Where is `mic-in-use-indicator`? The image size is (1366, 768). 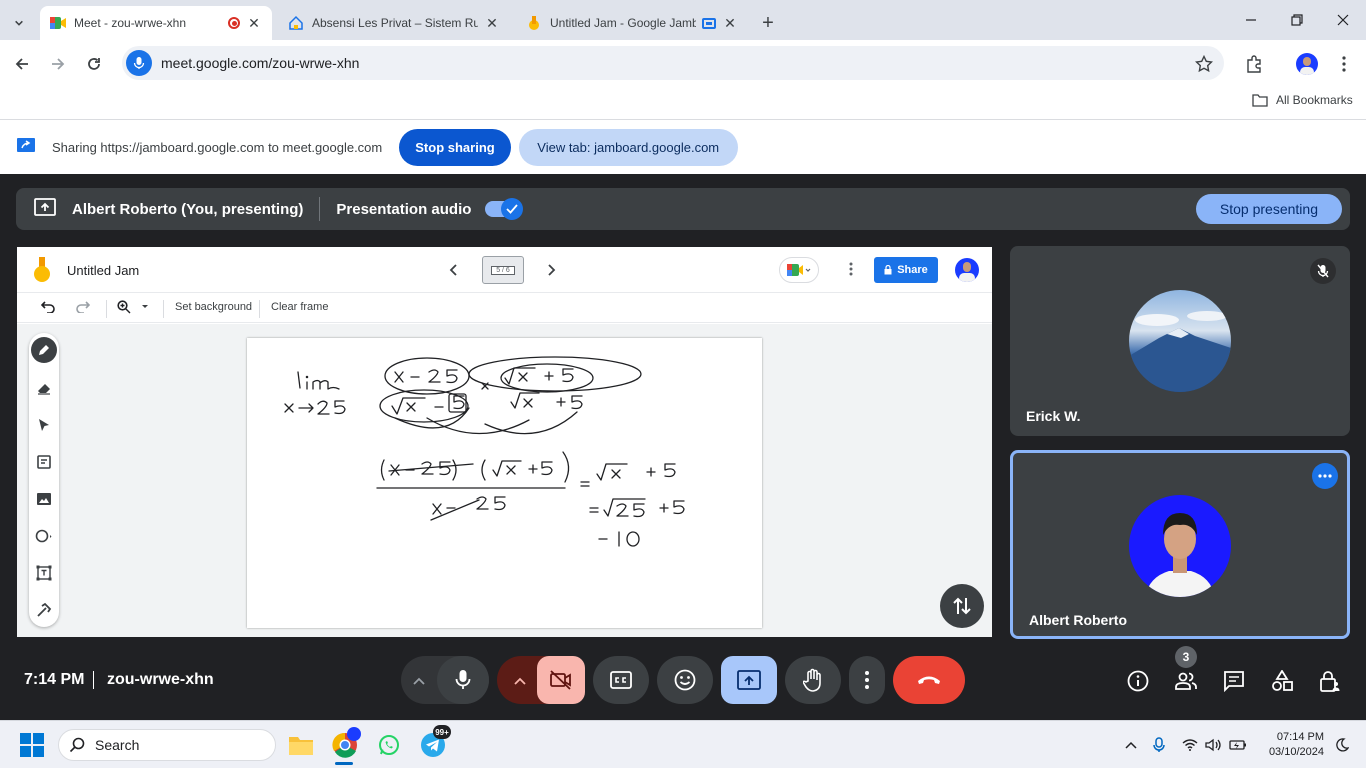 mic-in-use-indicator is located at coordinates (1159, 745).